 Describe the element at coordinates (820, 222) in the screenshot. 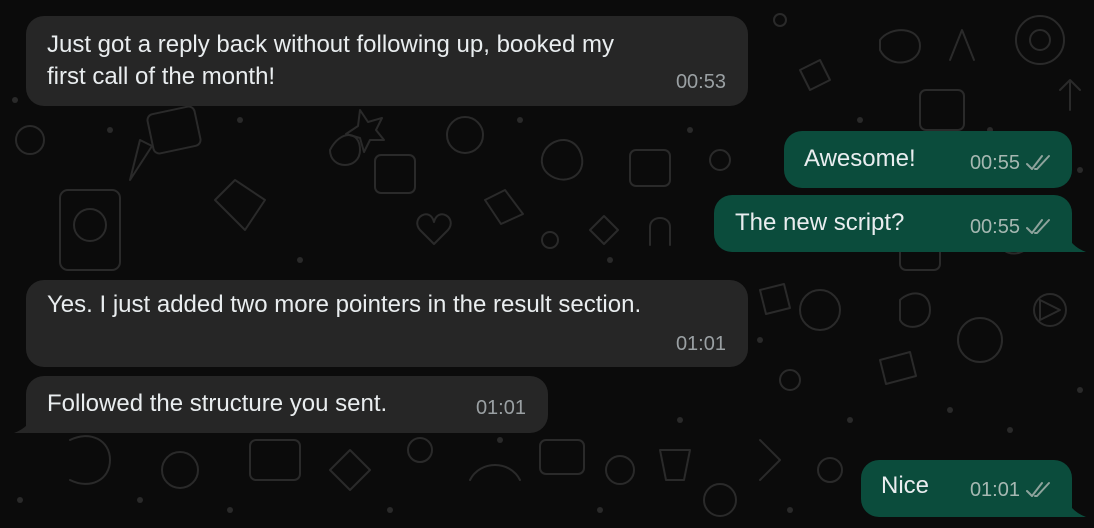

I see `message-text: The new script?` at that location.